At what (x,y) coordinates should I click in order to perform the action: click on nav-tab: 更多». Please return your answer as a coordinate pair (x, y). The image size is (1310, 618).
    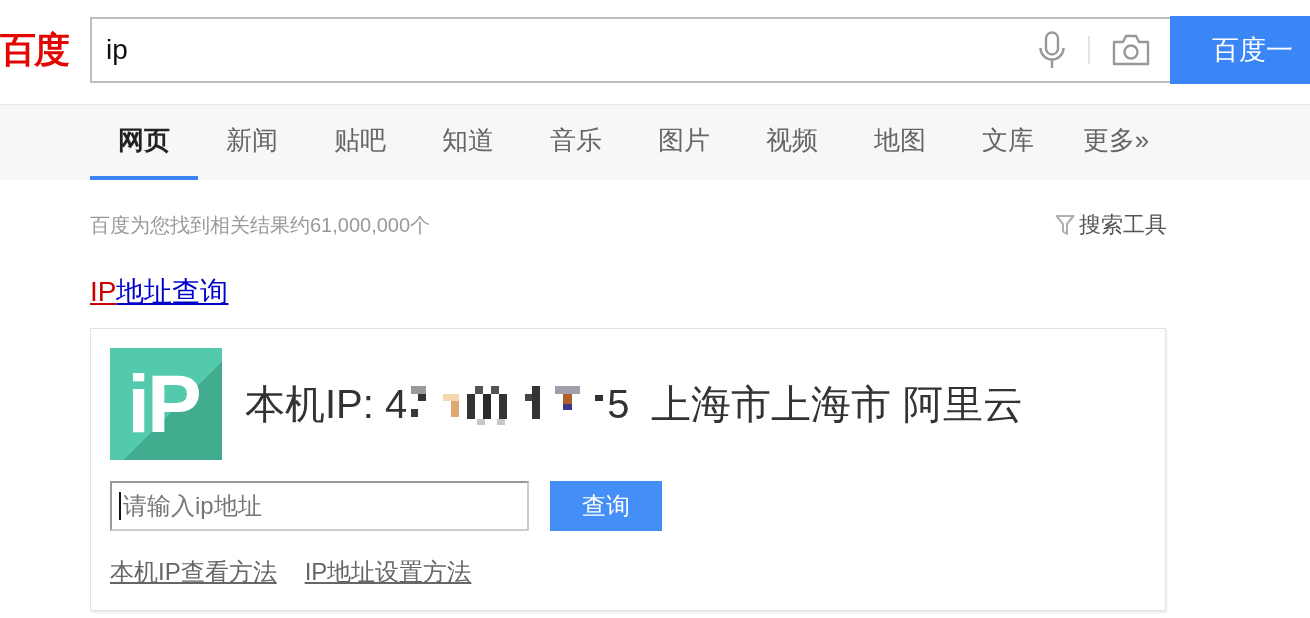
    Looking at the image, I should click on (1116, 142).